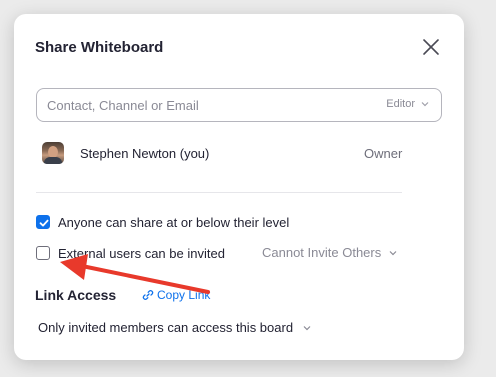 This screenshot has height=377, width=496. I want to click on anyone-can-share-checkbox, so click(43, 222).